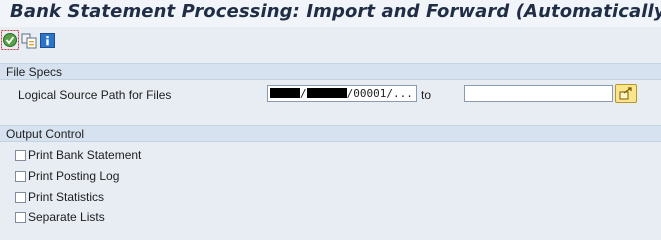 The width and height of the screenshot is (661, 240). I want to click on logical-source-path-to-input, so click(538, 93).